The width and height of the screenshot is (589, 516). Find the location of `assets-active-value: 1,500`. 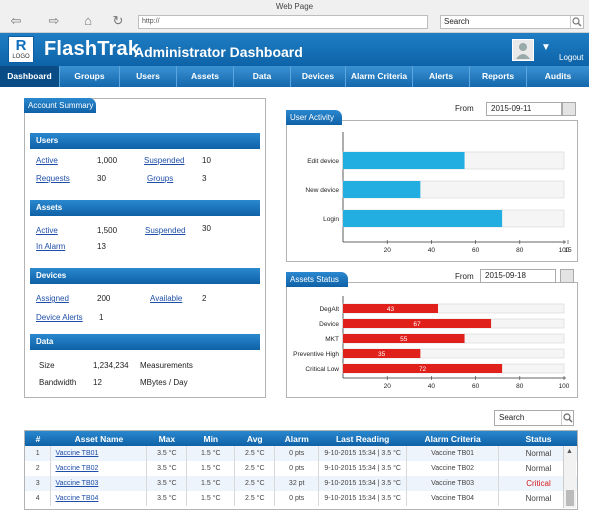

assets-active-value: 1,500 is located at coordinates (107, 230).